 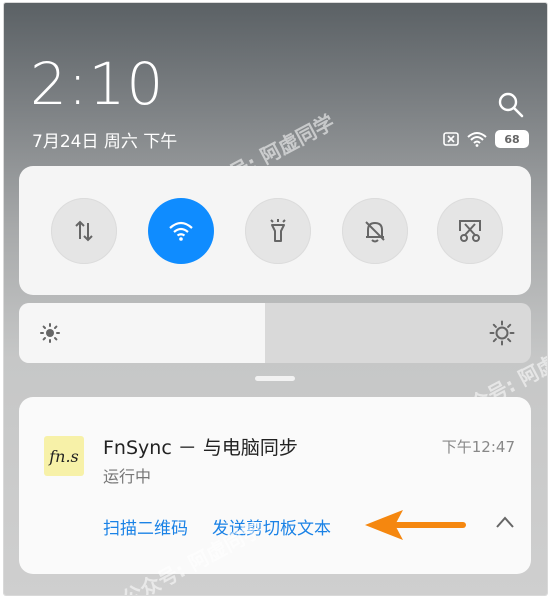 What do you see at coordinates (50, 333) in the screenshot?
I see `brightness-low-icon` at bounding box center [50, 333].